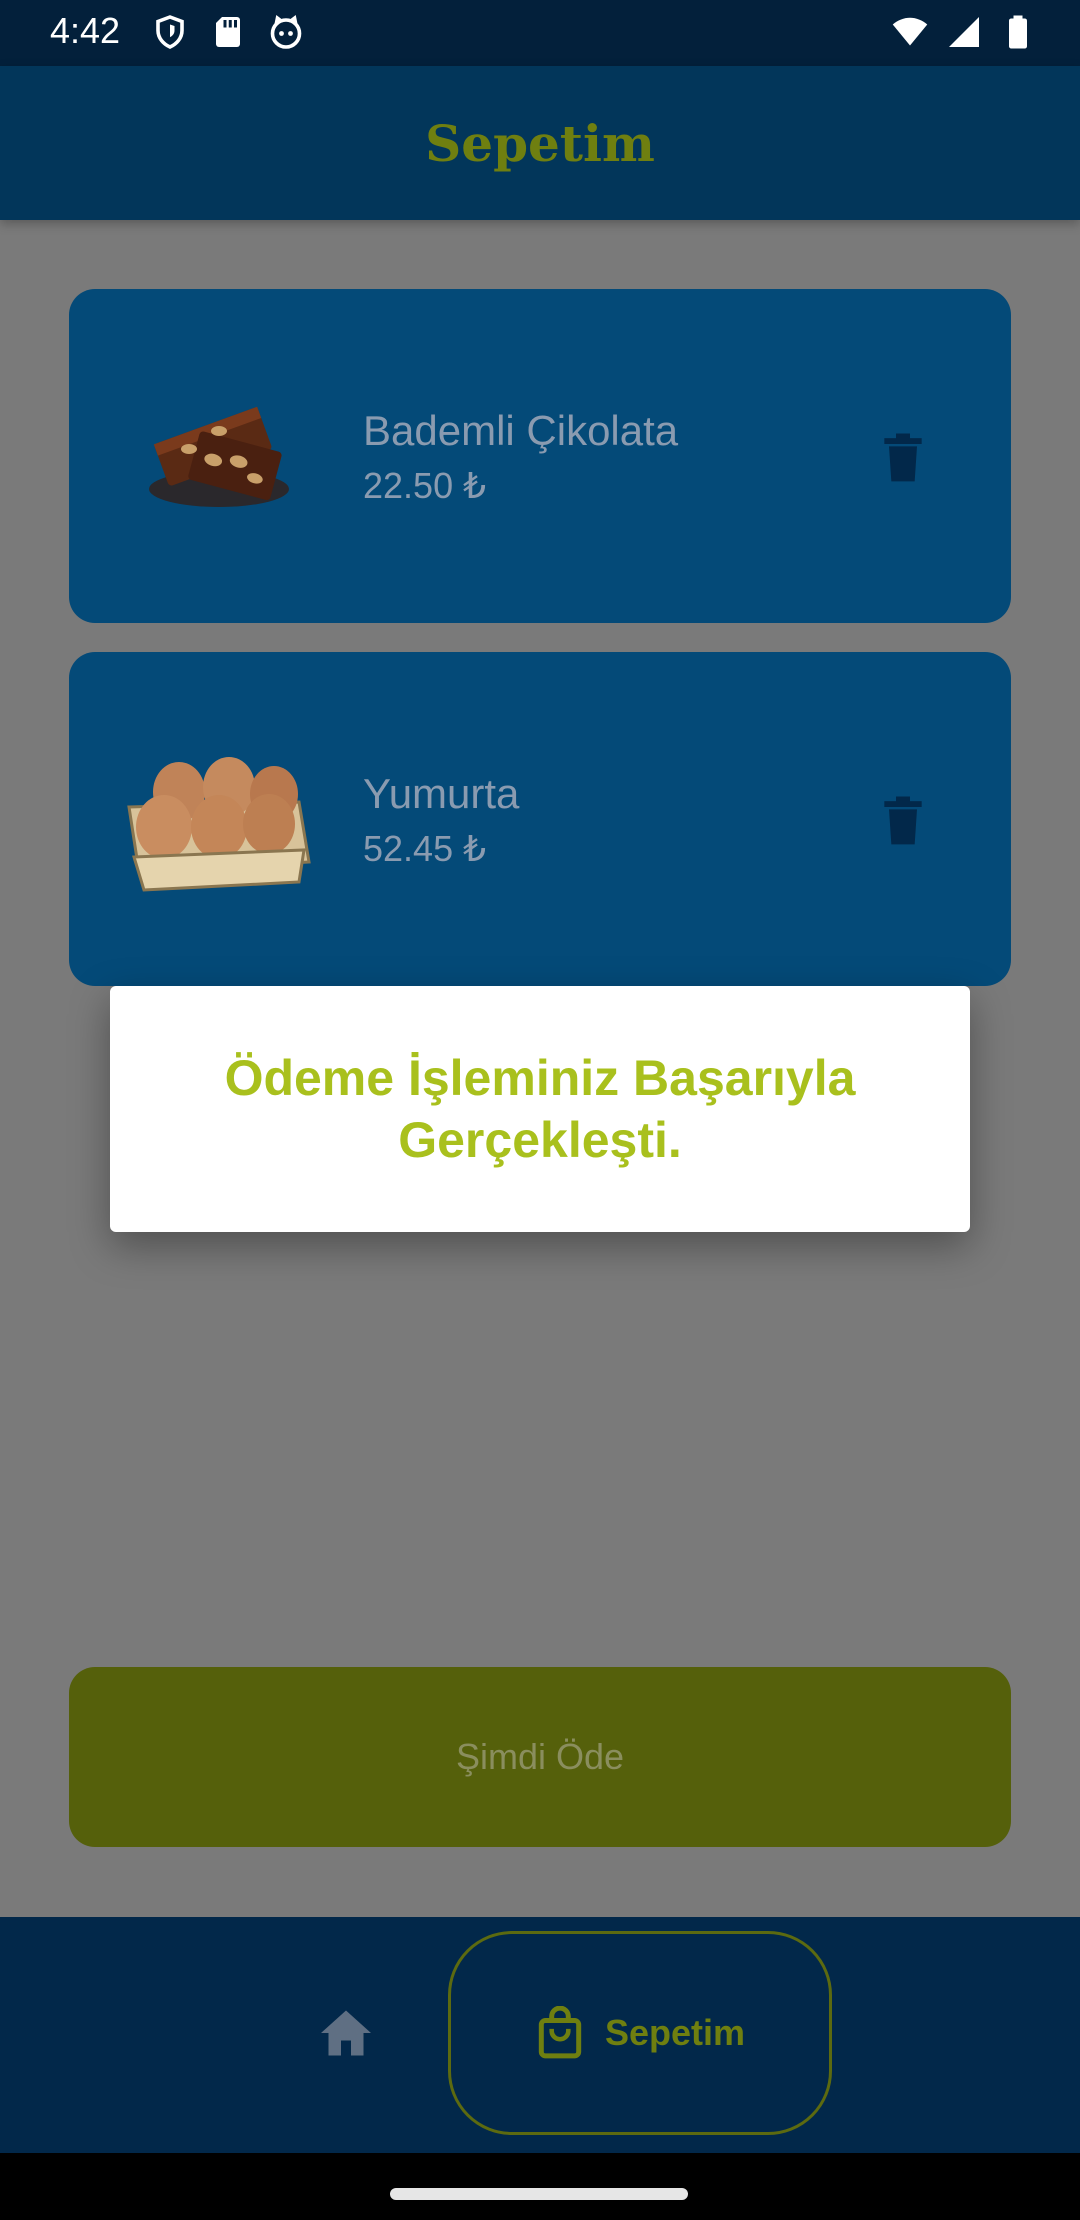  What do you see at coordinates (1018, 32) in the screenshot?
I see `battery-icon` at bounding box center [1018, 32].